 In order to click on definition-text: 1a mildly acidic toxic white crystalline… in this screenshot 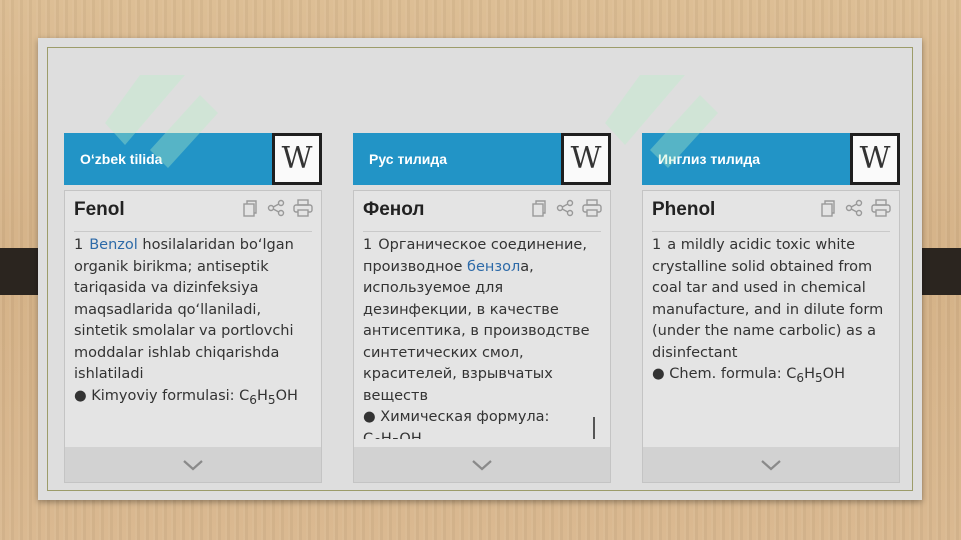, I will do `click(769, 337)`.